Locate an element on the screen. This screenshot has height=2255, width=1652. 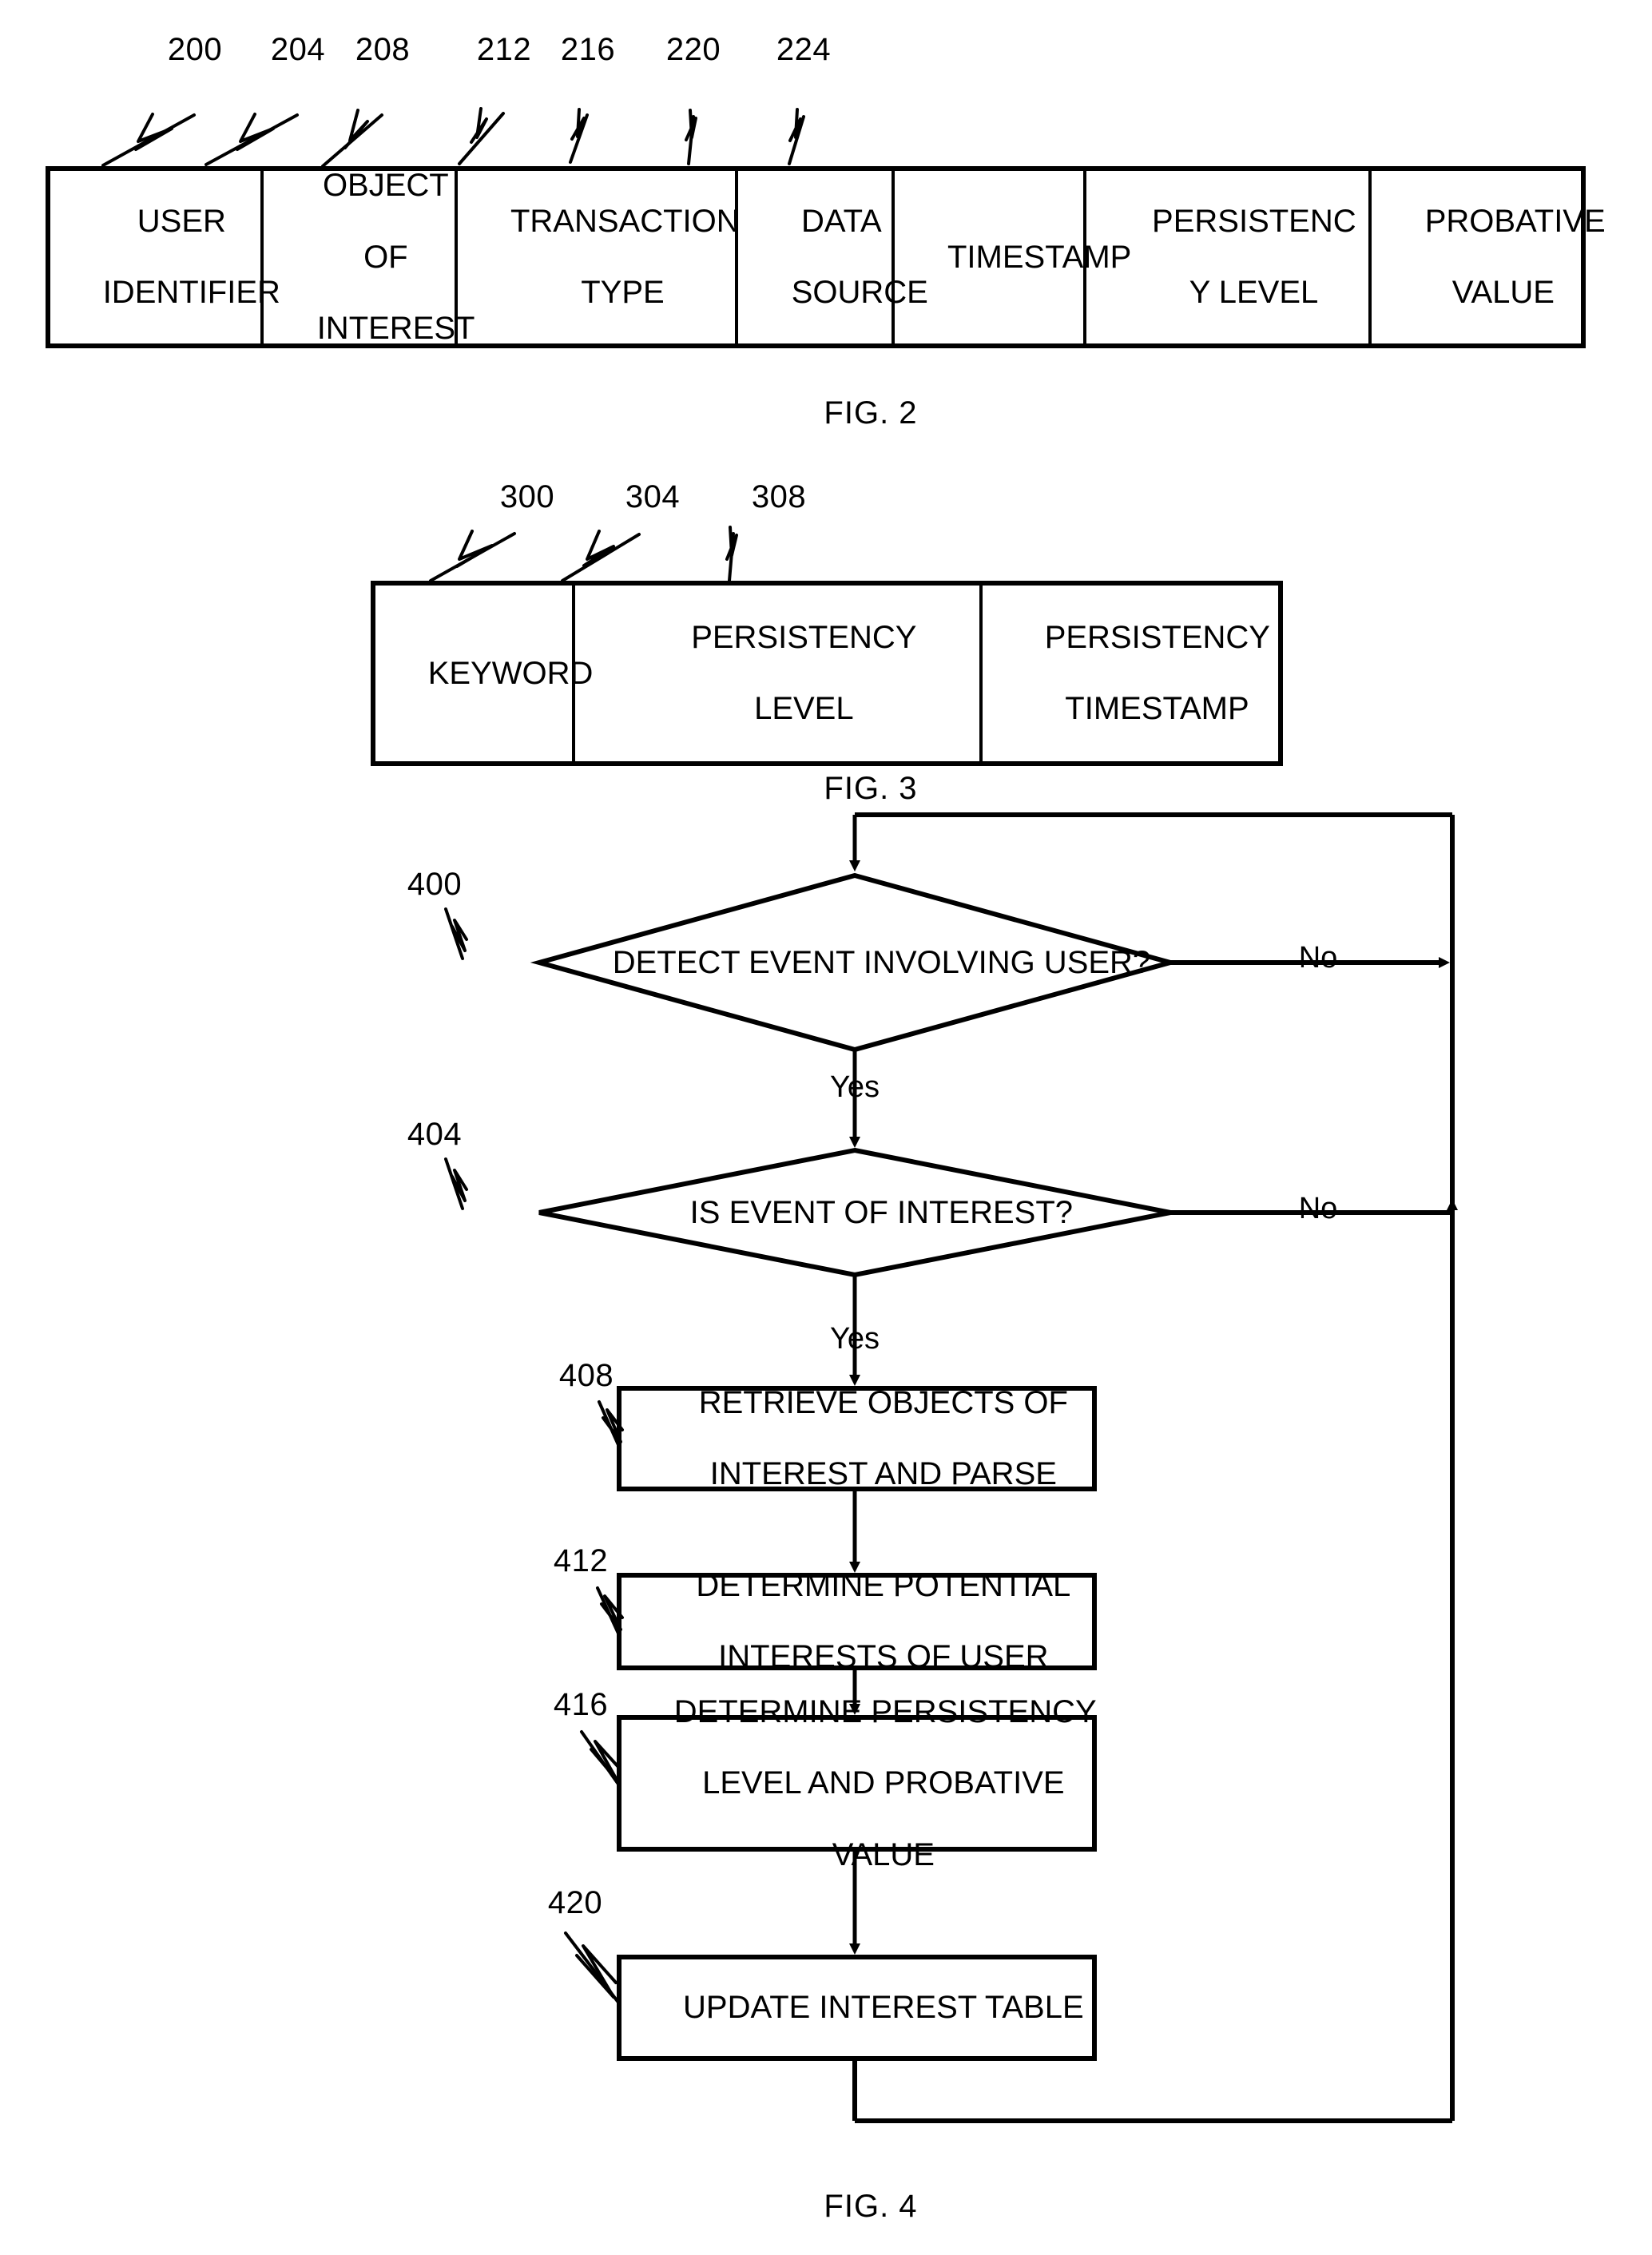
fig2-cell-transaction-type-line2: TYPE is located at coordinates (623, 293).